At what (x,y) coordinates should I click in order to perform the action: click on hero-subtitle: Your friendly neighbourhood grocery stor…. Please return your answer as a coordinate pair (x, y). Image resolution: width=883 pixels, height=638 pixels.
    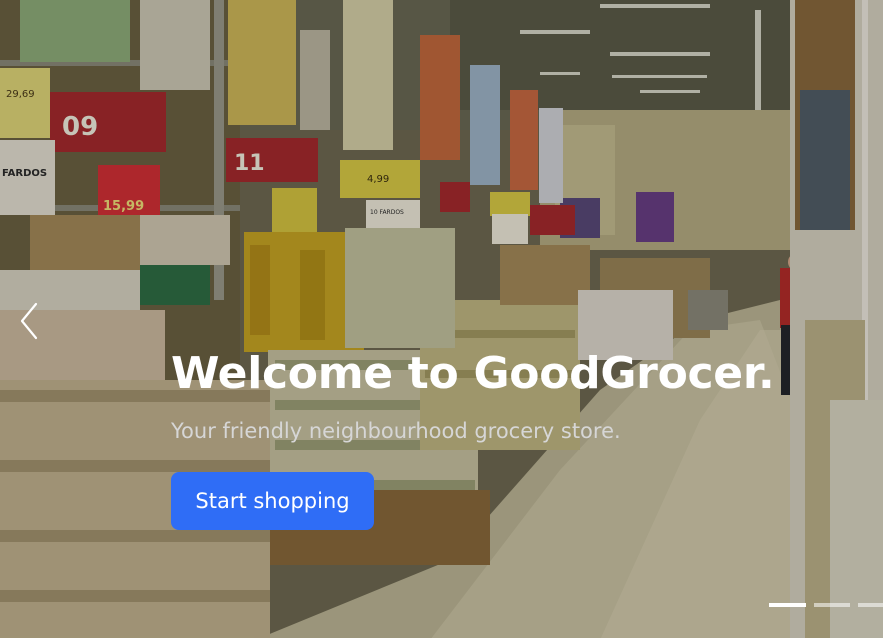
    Looking at the image, I should click on (396, 431).